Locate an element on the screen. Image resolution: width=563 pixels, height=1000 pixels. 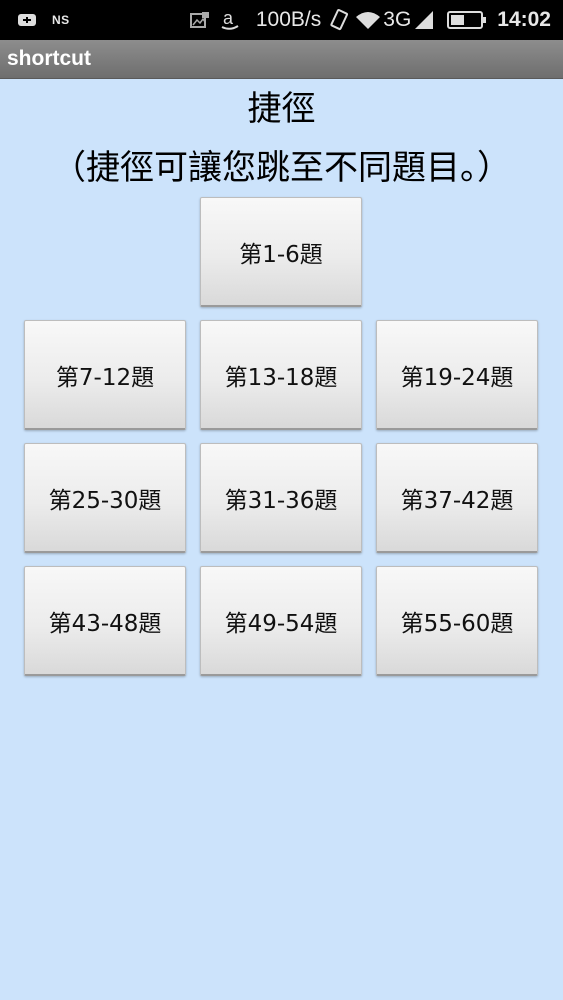
shortcut-button-13-18: 第13-18題 is located at coordinates (281, 375).